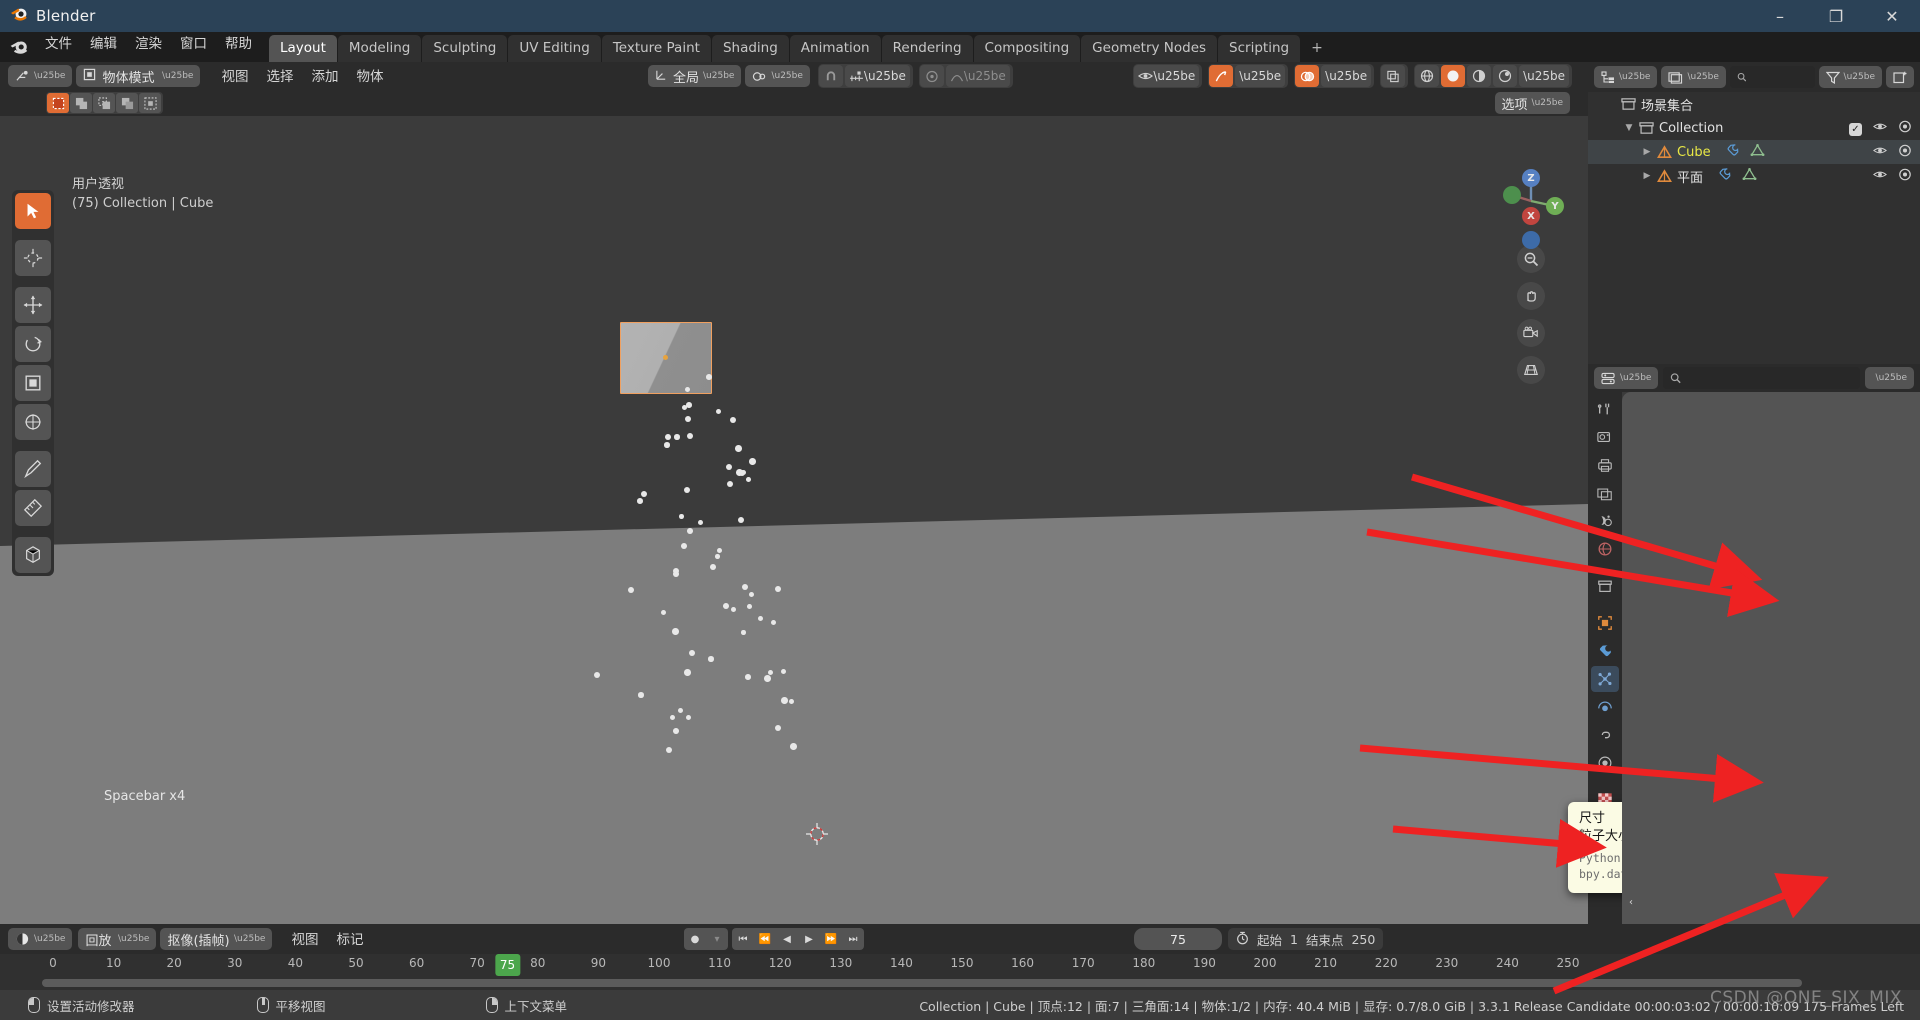  I want to click on shading-wireframe-button, so click(1427, 76).